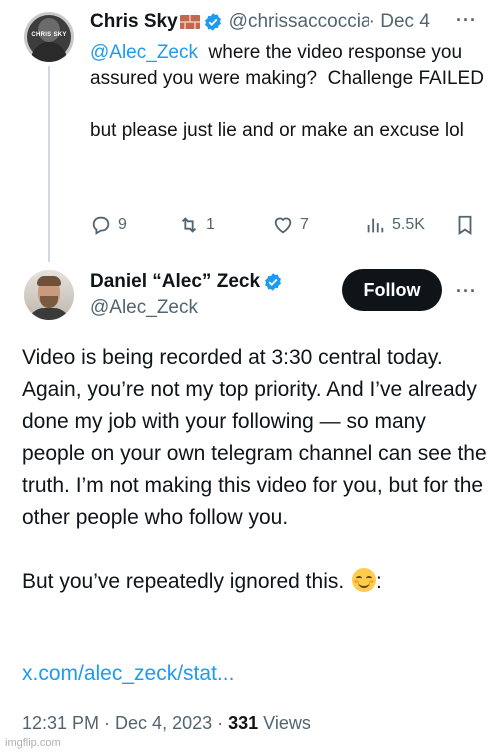 This screenshot has width=500, height=752. Describe the element at coordinates (304, 224) in the screenshot. I see `like-count: 7` at that location.